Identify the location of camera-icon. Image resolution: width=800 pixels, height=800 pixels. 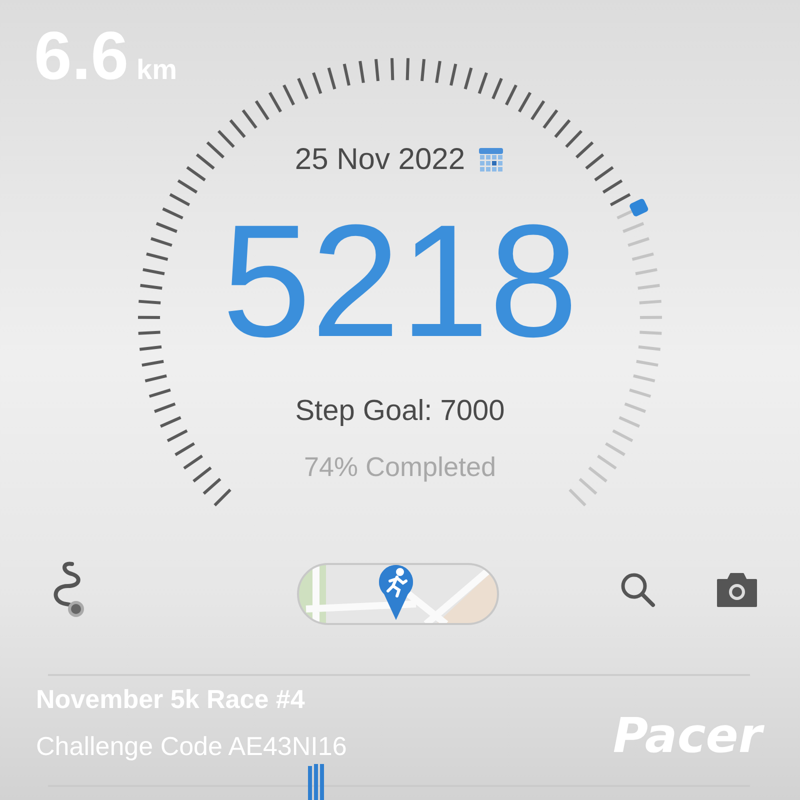
(737, 590).